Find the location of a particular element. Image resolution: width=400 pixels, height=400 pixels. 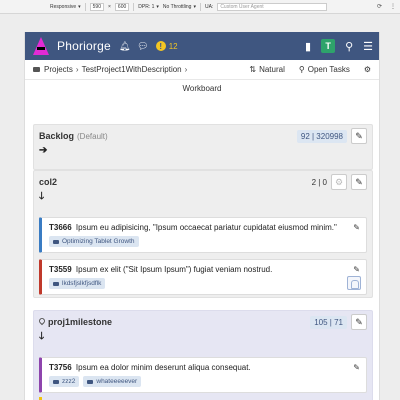

menu-icon: ☰ is located at coordinates (368, 46).